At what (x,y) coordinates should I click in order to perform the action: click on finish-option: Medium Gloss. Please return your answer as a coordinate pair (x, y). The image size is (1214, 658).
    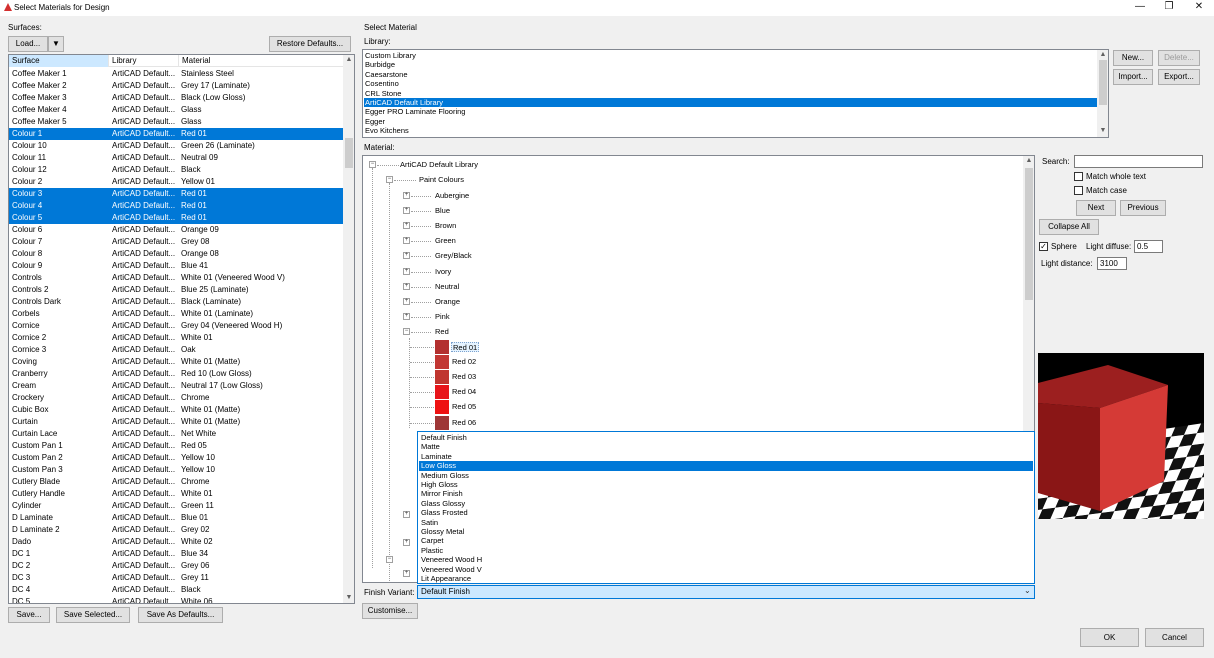
    Looking at the image, I should click on (726, 475).